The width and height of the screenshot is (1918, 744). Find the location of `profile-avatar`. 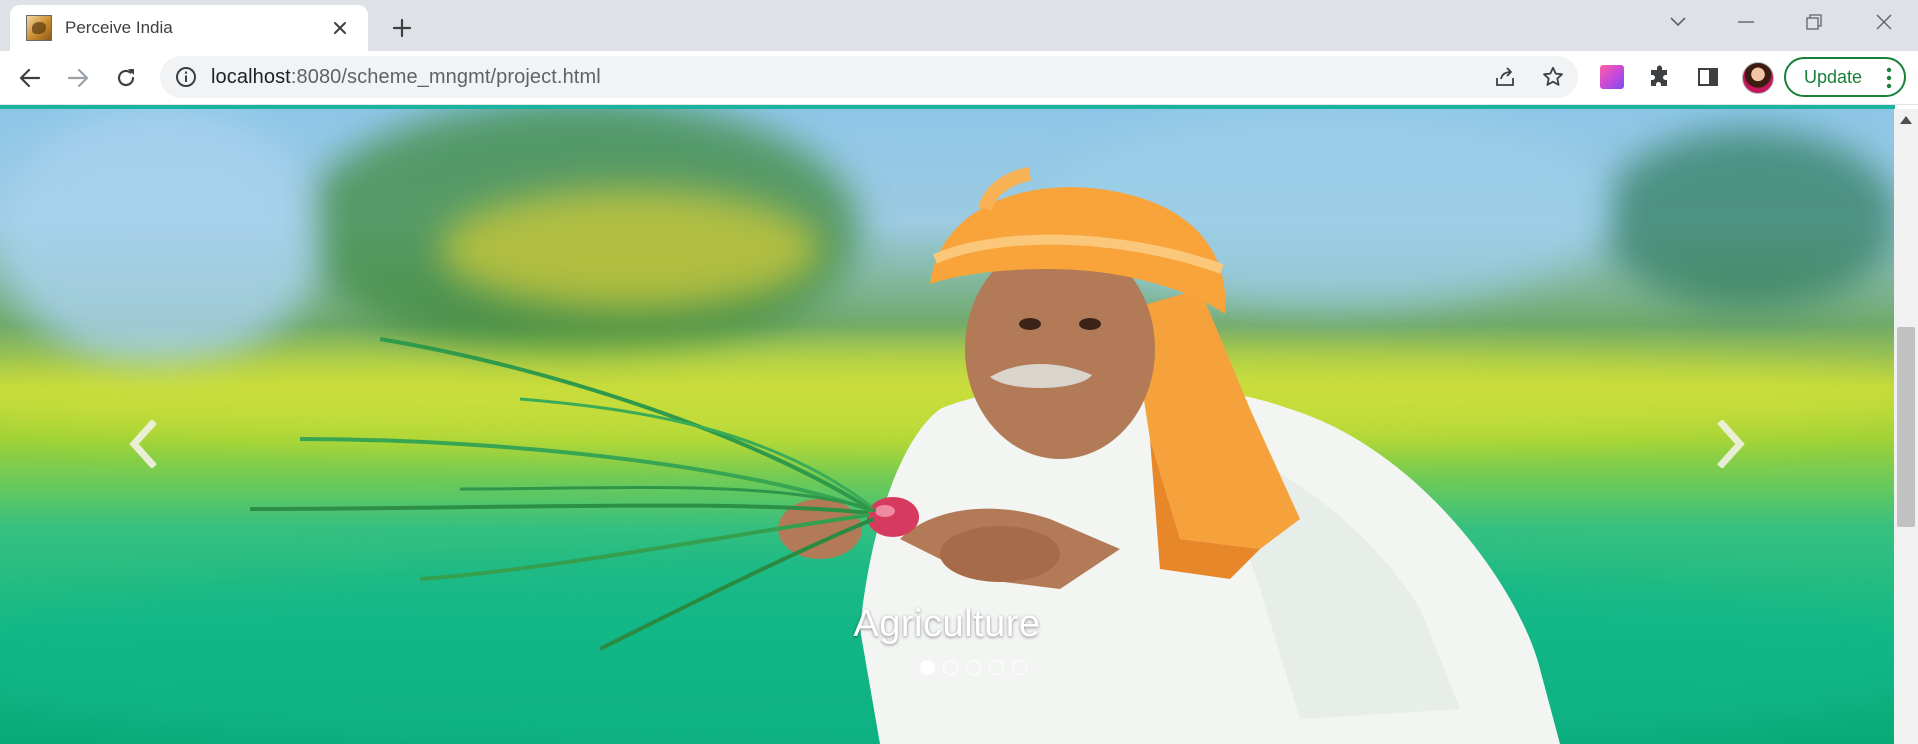

profile-avatar is located at coordinates (1758, 78).